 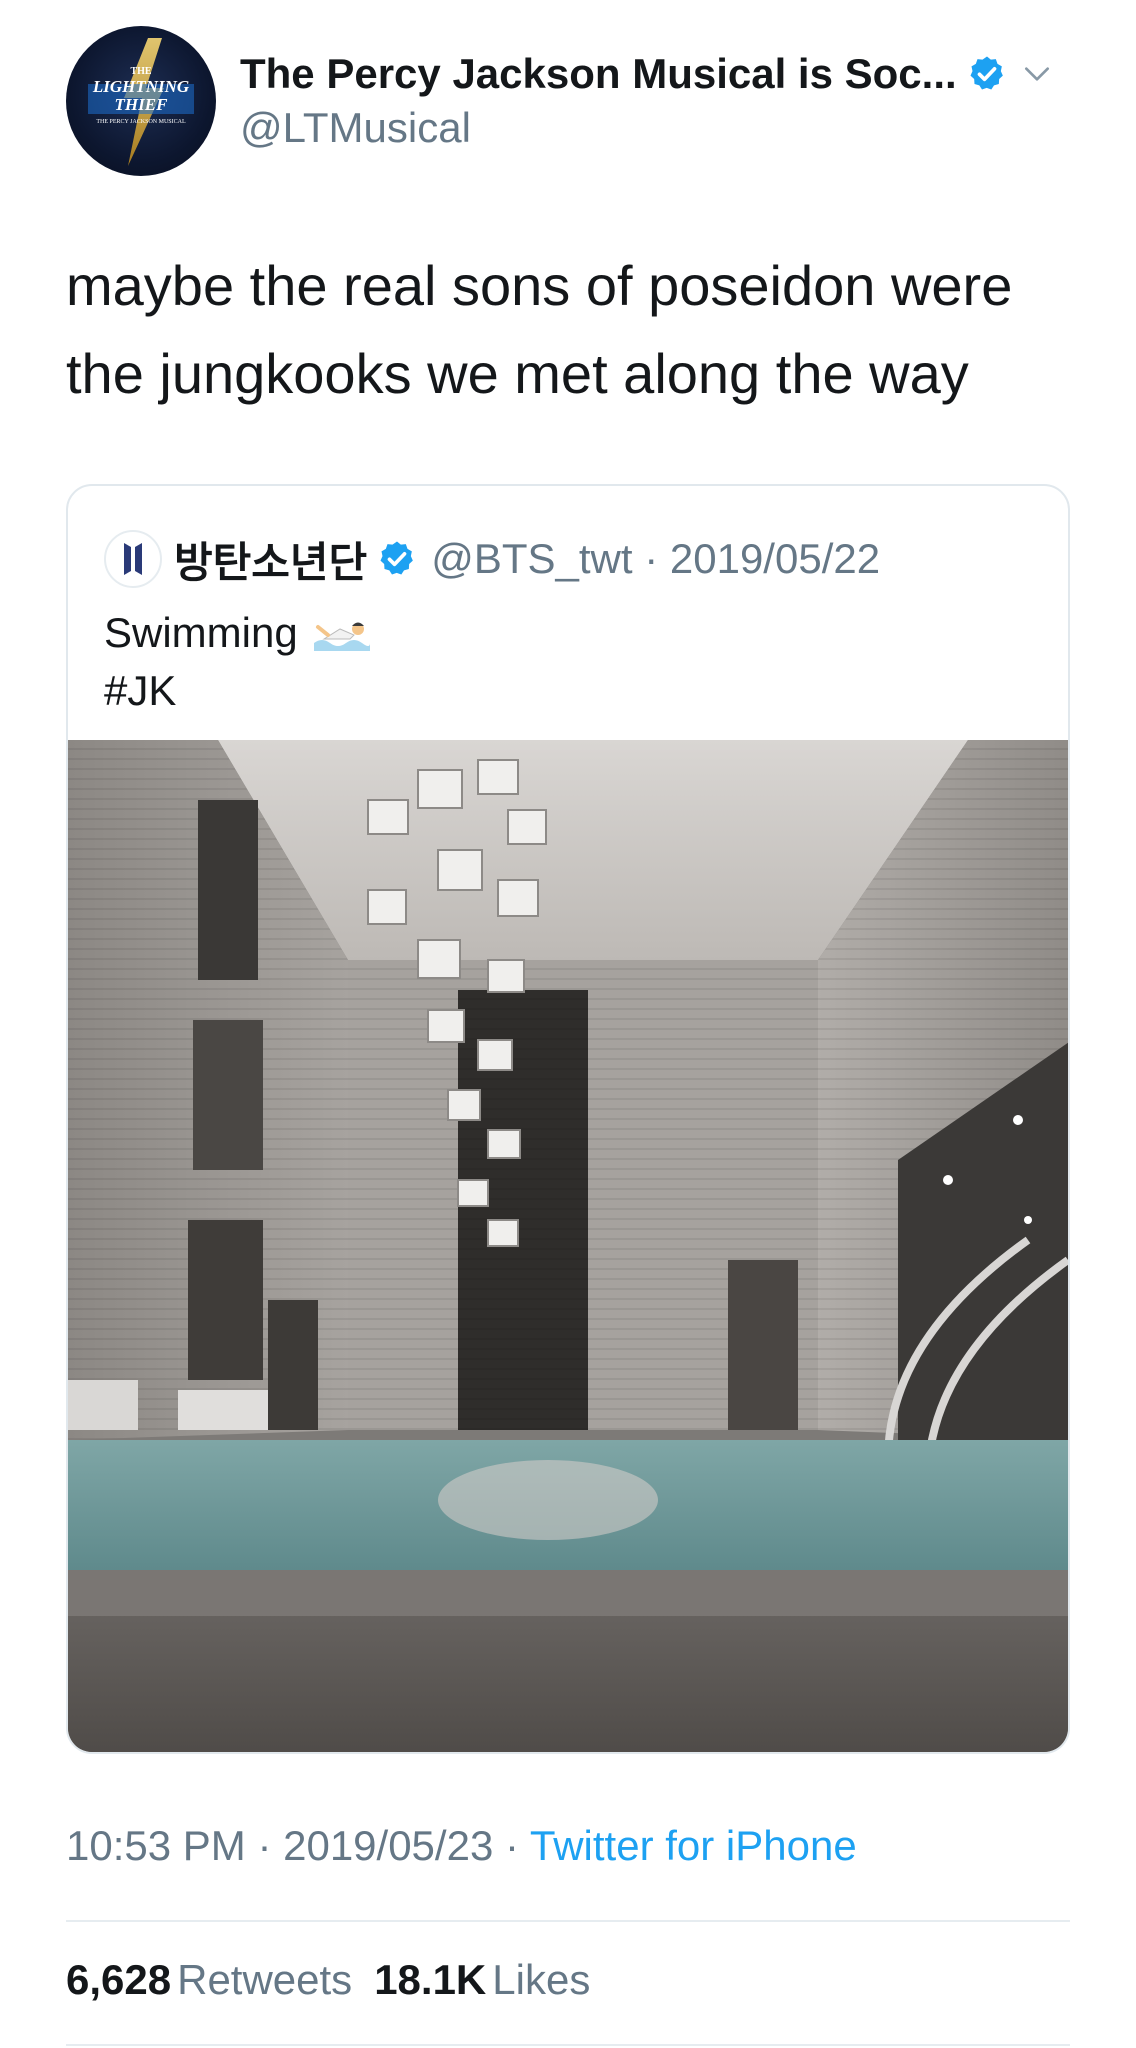 I want to click on tweet-stats: 6,628 Retweets 18.1K Likes, so click(x=339, y=1980).